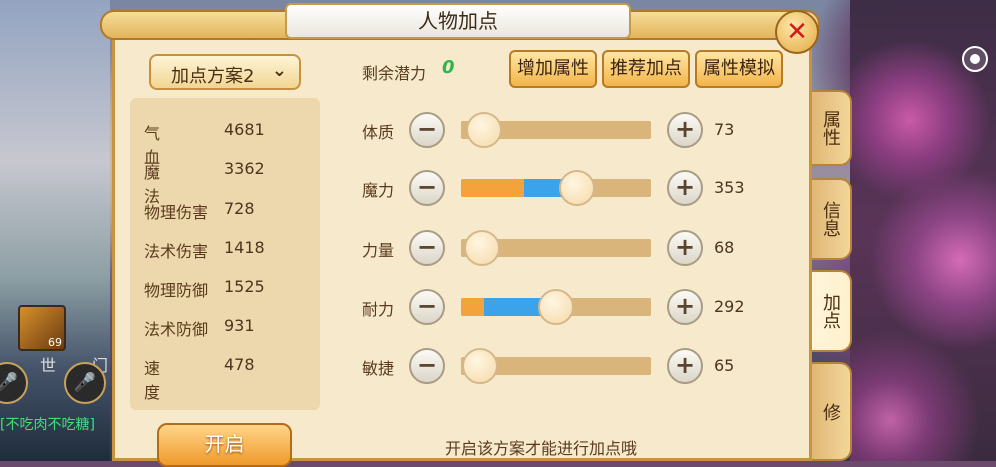 Image resolution: width=996 pixels, height=467 pixels. Describe the element at coordinates (448, 67) in the screenshot. I see `potential-value: 0` at that location.